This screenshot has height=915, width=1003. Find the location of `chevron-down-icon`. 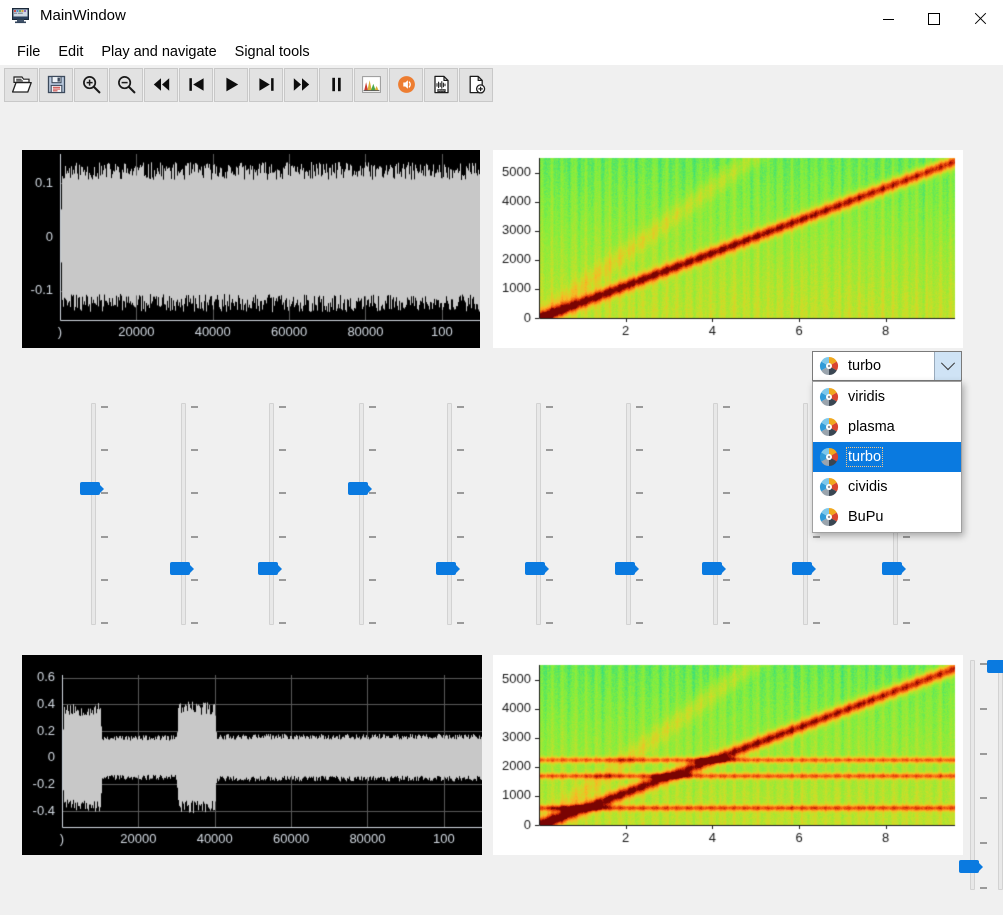

chevron-down-icon is located at coordinates (948, 363).